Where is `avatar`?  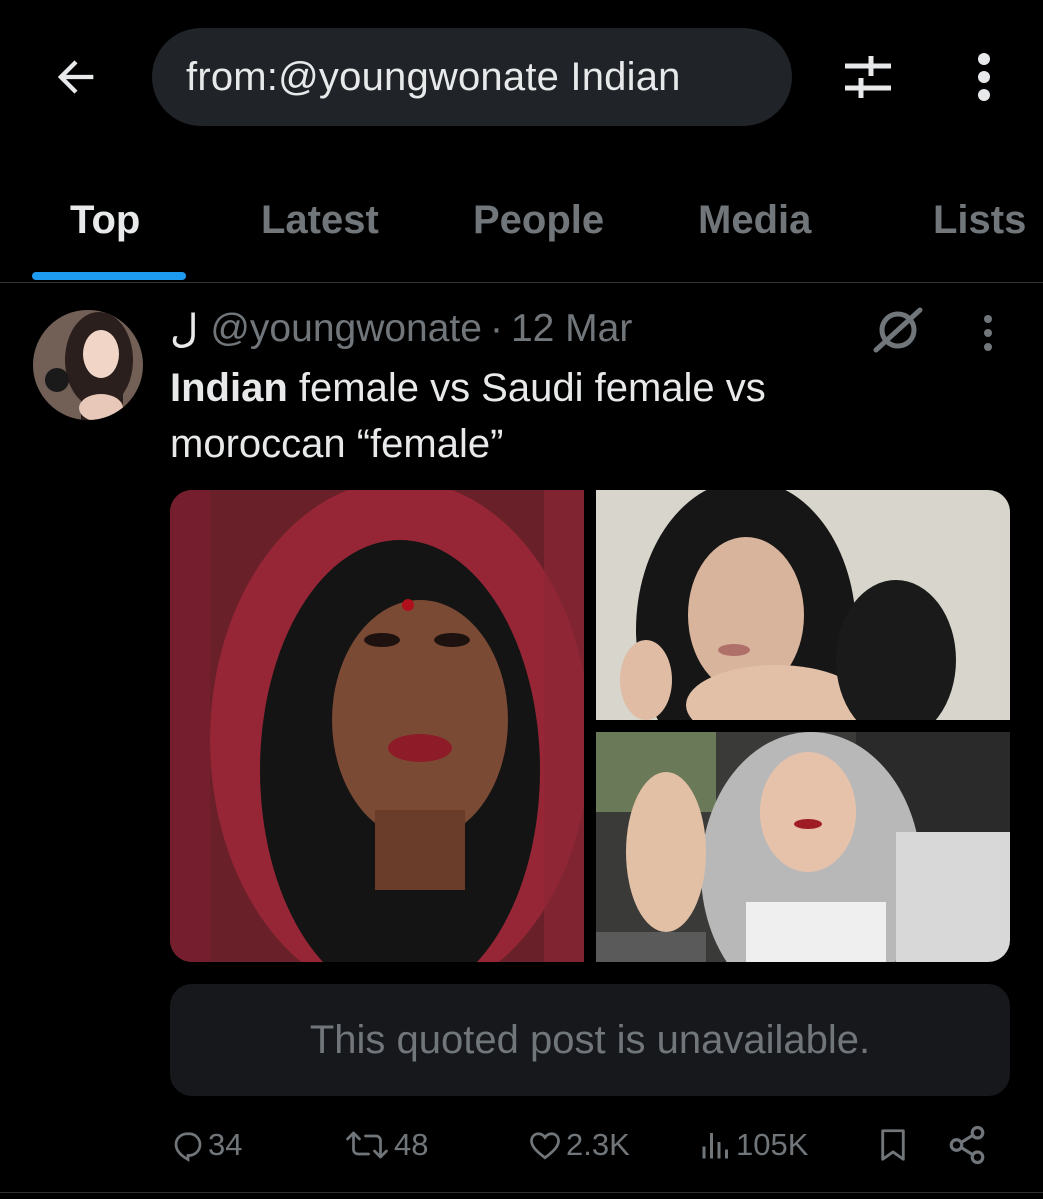 avatar is located at coordinates (88, 365).